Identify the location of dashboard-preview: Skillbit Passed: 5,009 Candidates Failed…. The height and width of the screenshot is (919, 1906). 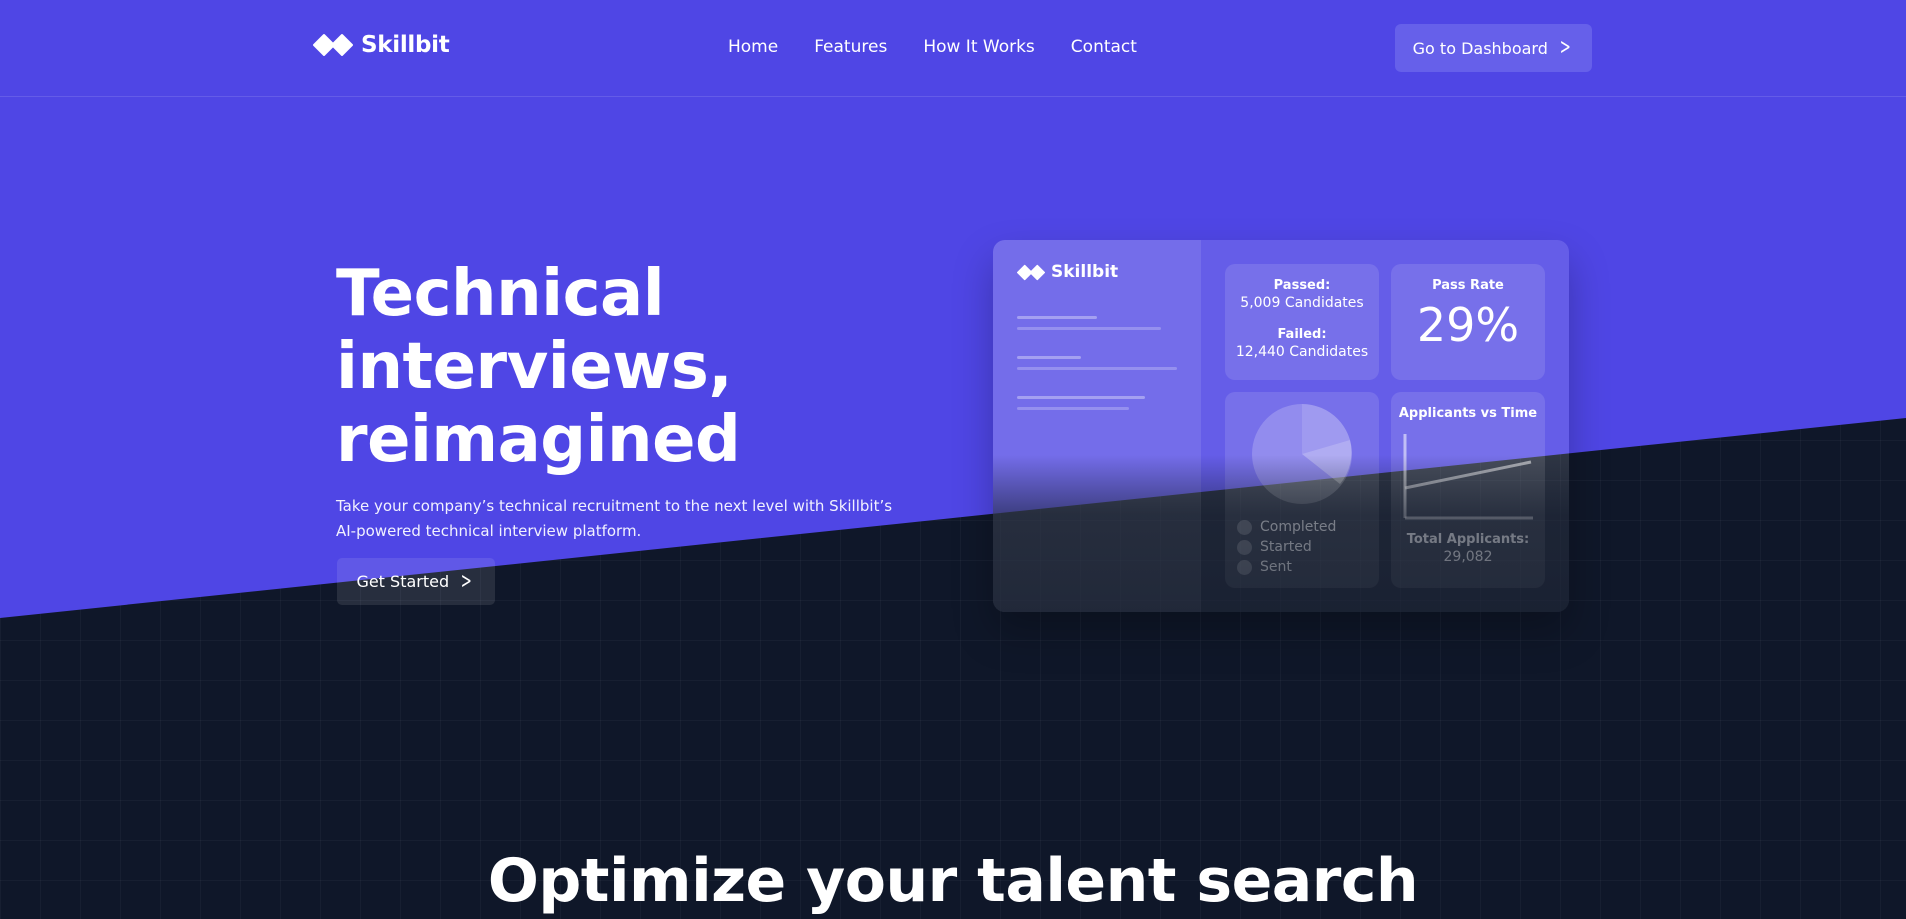
(1281, 426).